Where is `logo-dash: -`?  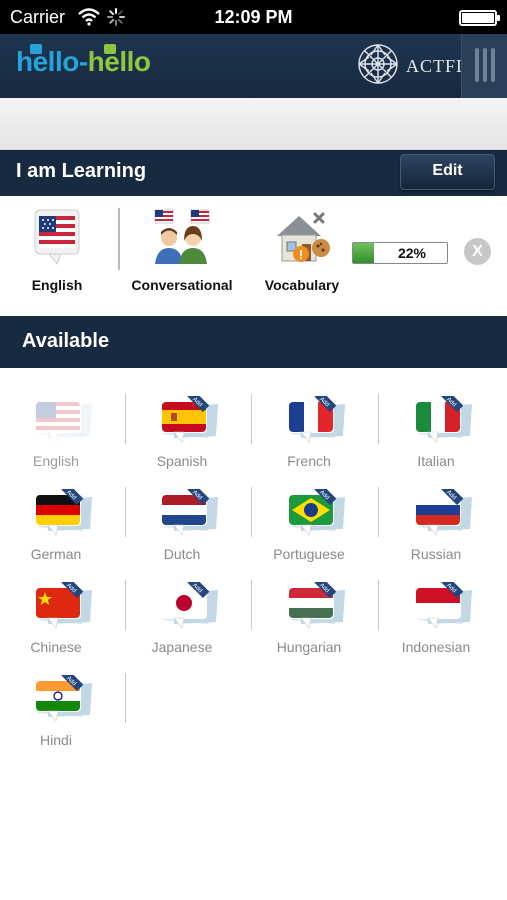 logo-dash: - is located at coordinates (83, 61).